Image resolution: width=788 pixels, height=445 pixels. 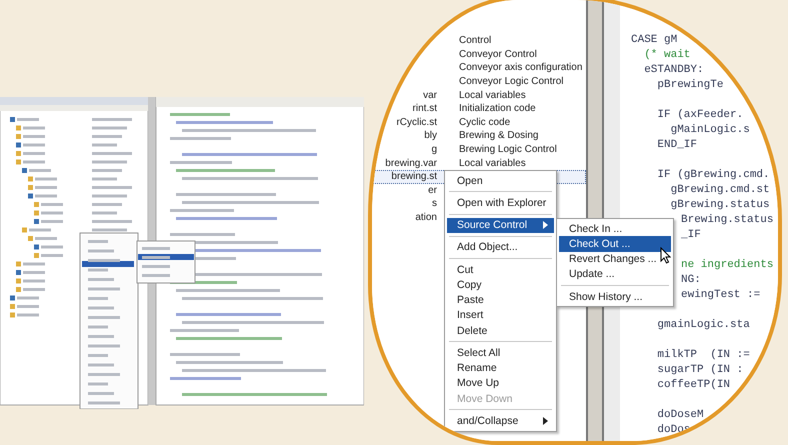 I want to click on code-line: gMainLogic.s, so click(x=710, y=130).